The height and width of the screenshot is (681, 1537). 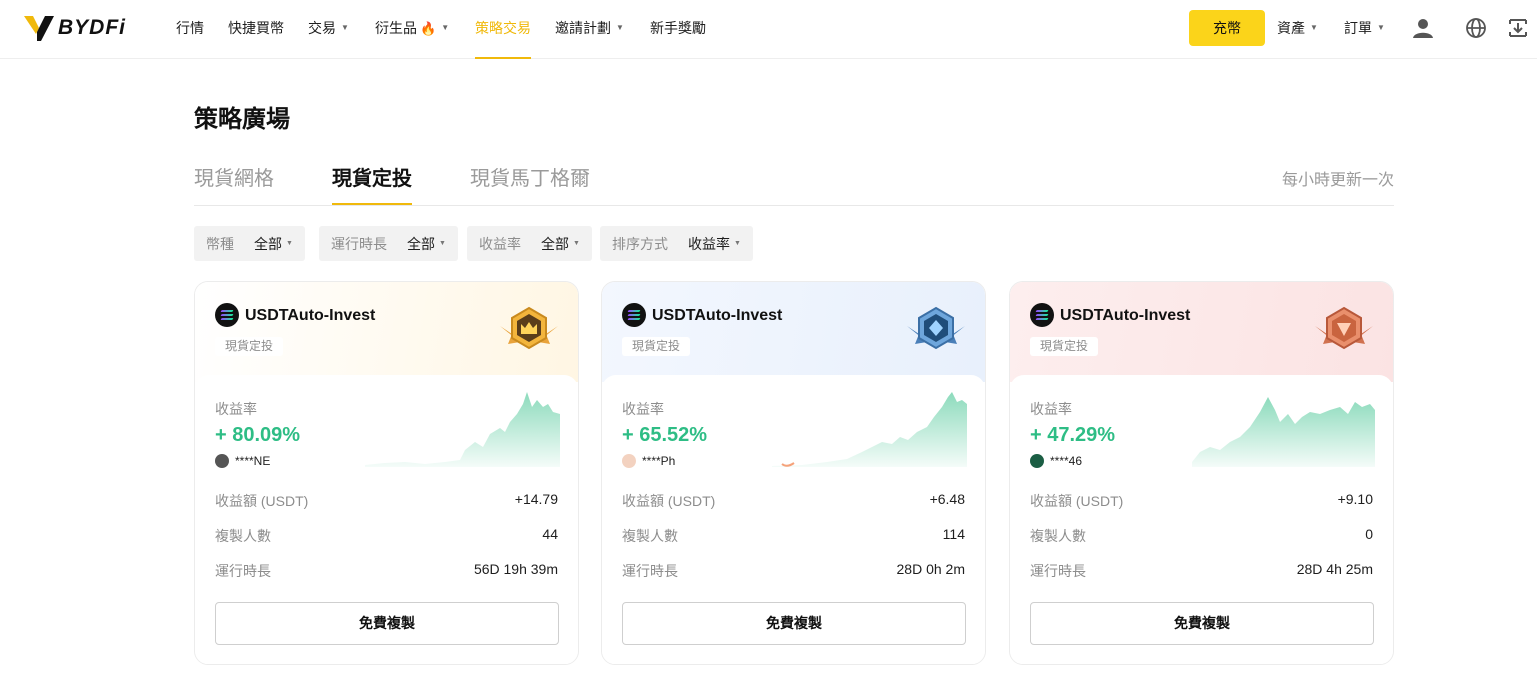 I want to click on runtime-row: 運行時長 28D 4h 25m, so click(x=1201, y=570).